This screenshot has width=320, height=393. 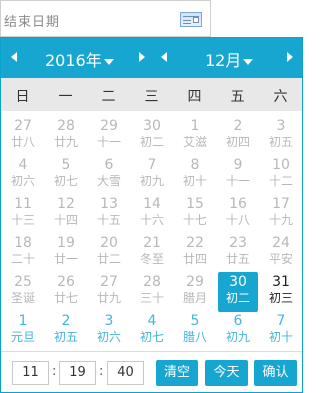 I want to click on day-cell: 4 初六, so click(x=23, y=175).